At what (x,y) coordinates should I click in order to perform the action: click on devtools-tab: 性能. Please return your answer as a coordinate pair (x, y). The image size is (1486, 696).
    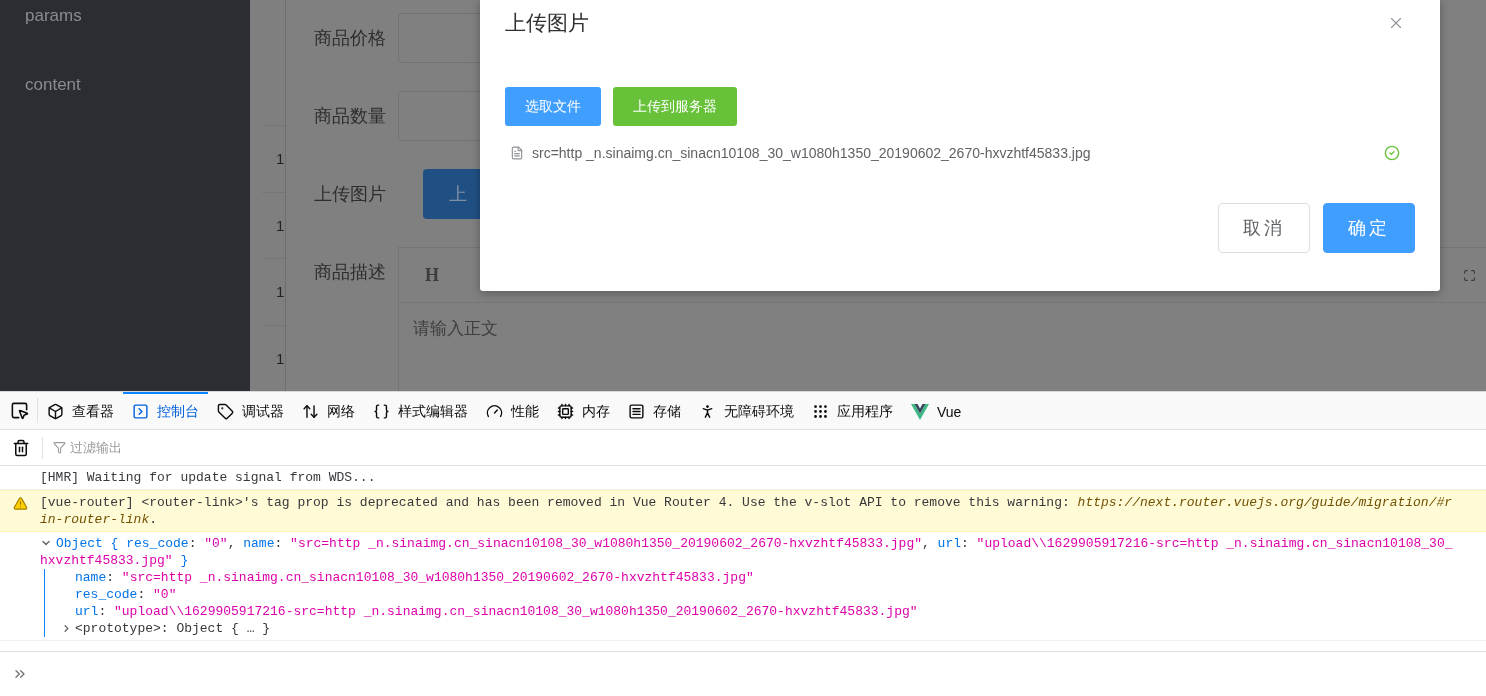
    Looking at the image, I should click on (512, 410).